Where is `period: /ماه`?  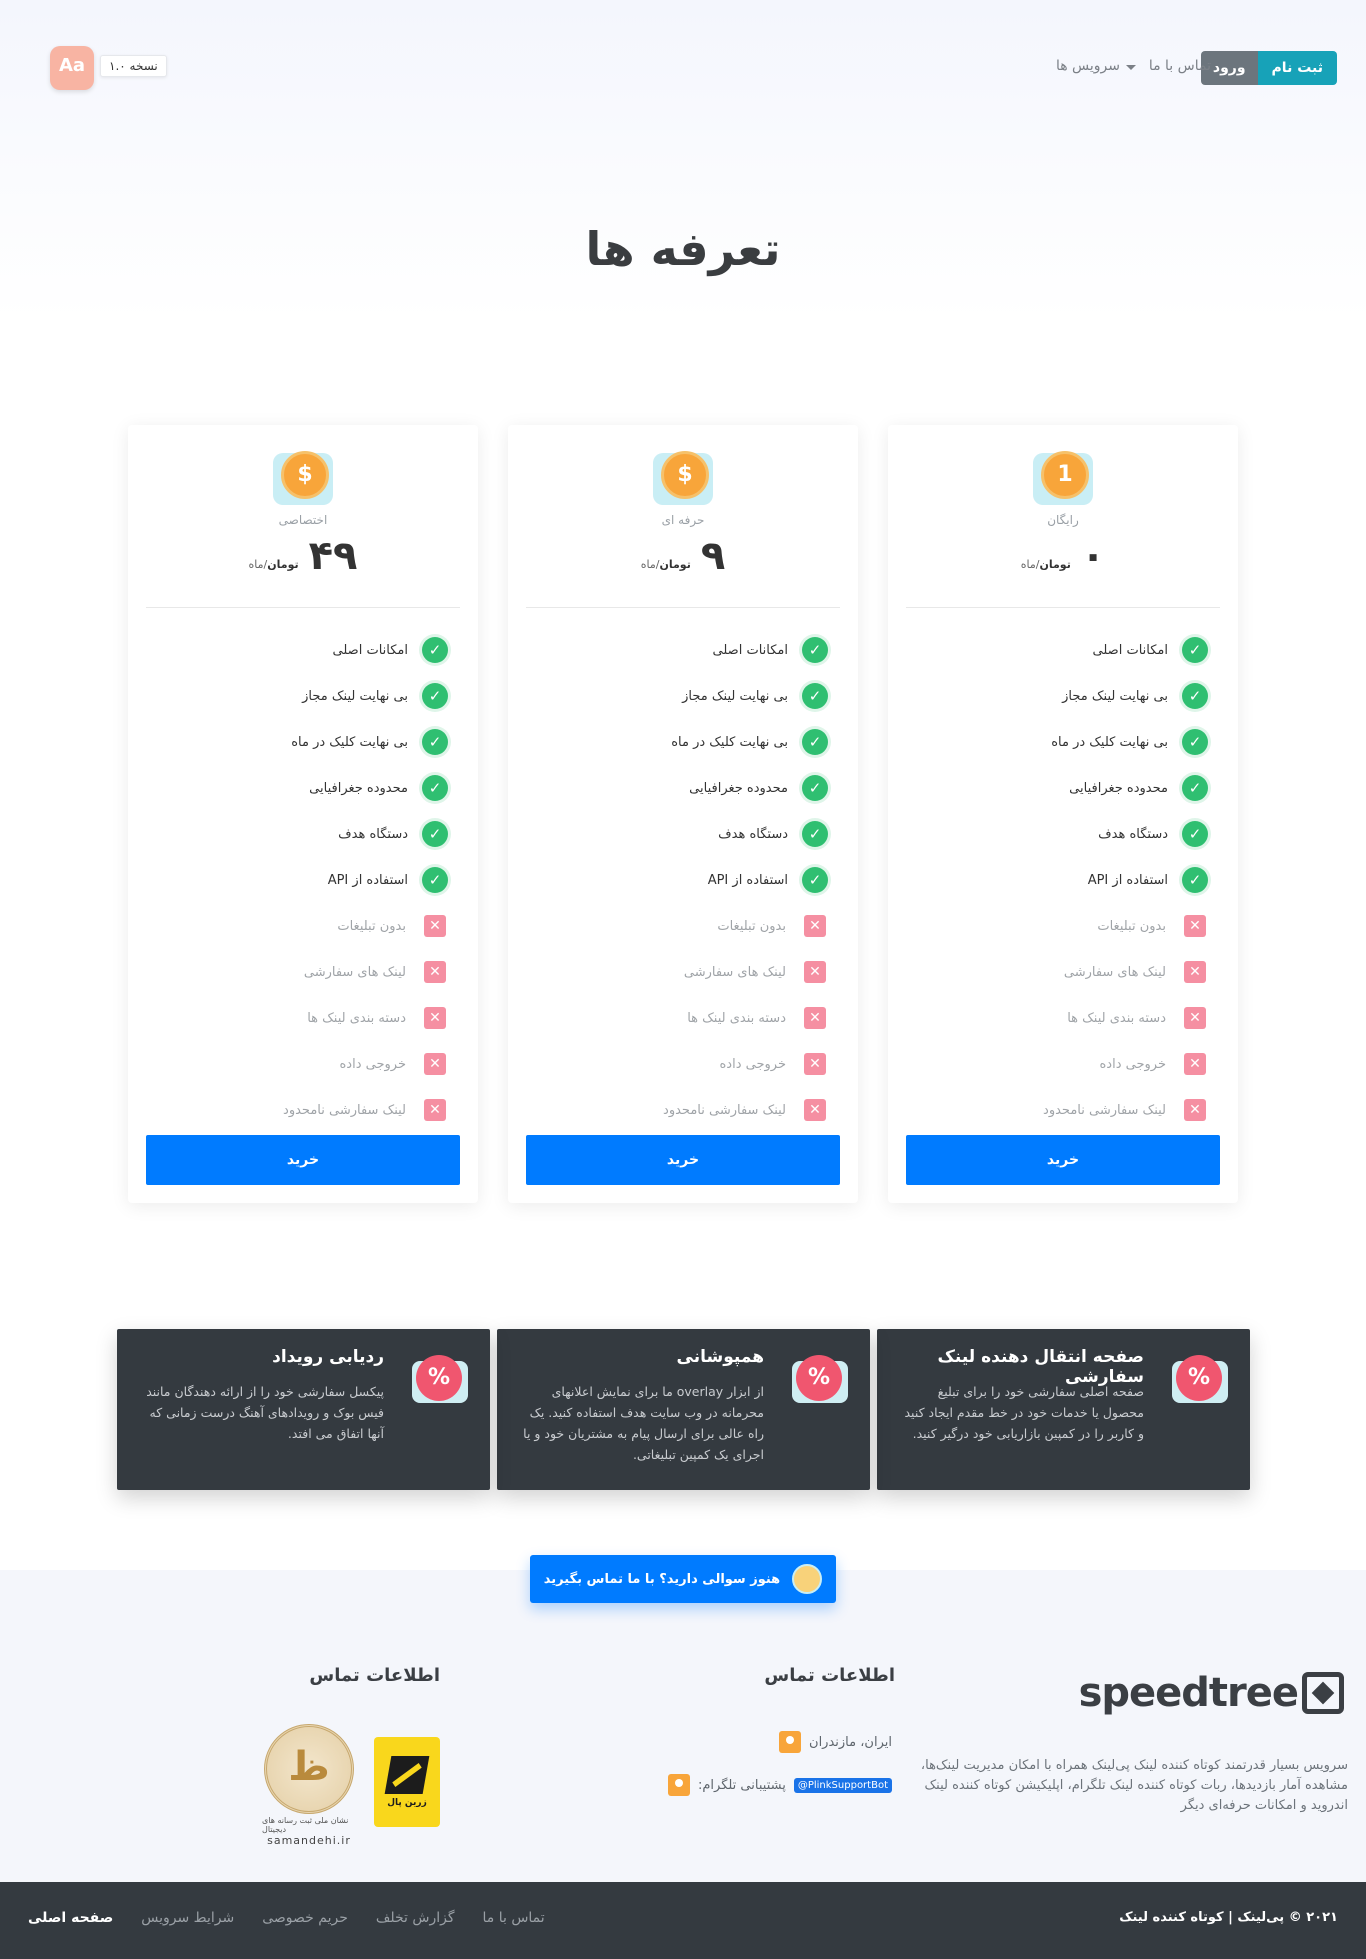 period: /ماه is located at coordinates (258, 564).